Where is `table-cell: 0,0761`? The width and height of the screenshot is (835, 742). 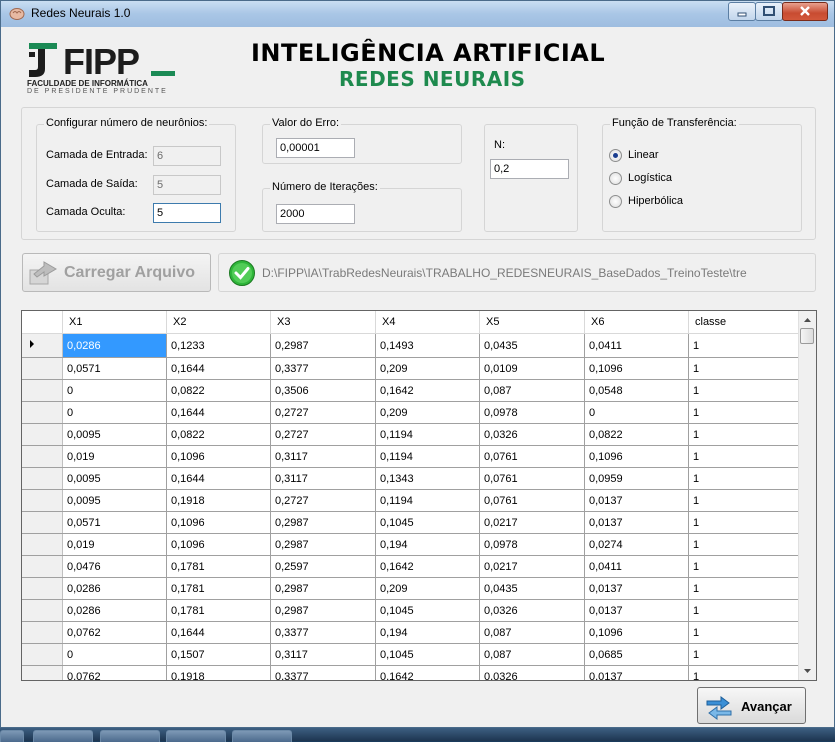
table-cell: 0,0761 is located at coordinates (532, 500).